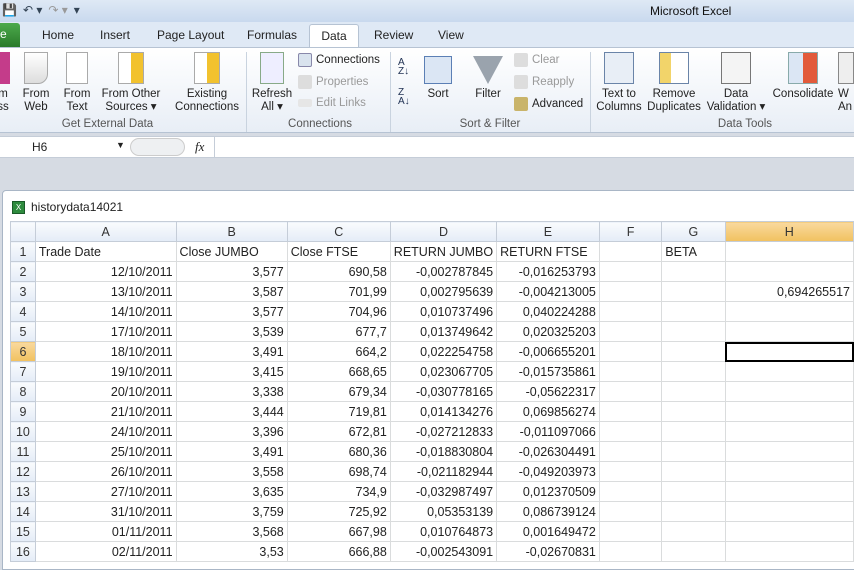  I want to click on cell-h16, so click(789, 551).